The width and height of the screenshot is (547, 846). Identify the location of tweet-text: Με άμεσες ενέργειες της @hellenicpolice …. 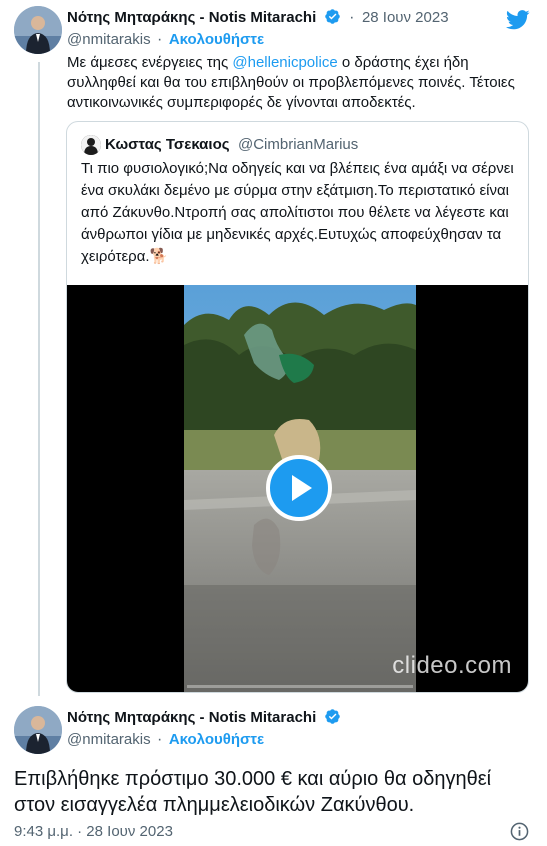
(300, 83).